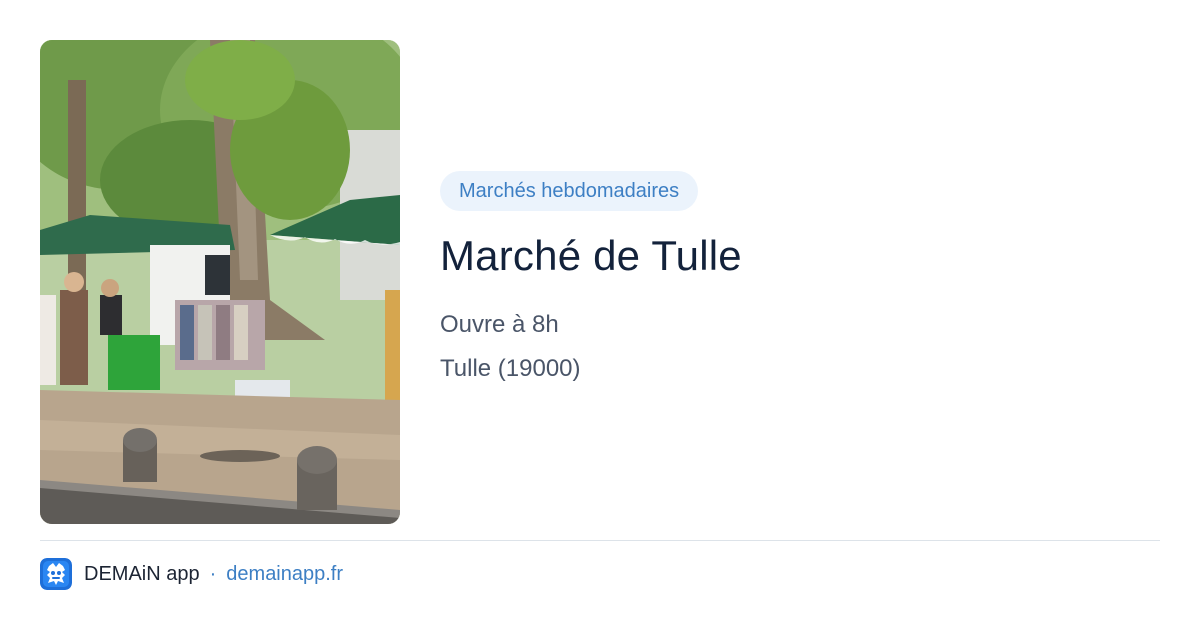  Describe the element at coordinates (569, 191) in the screenshot. I see `category-badge: Marchés hebdomadaires` at that location.